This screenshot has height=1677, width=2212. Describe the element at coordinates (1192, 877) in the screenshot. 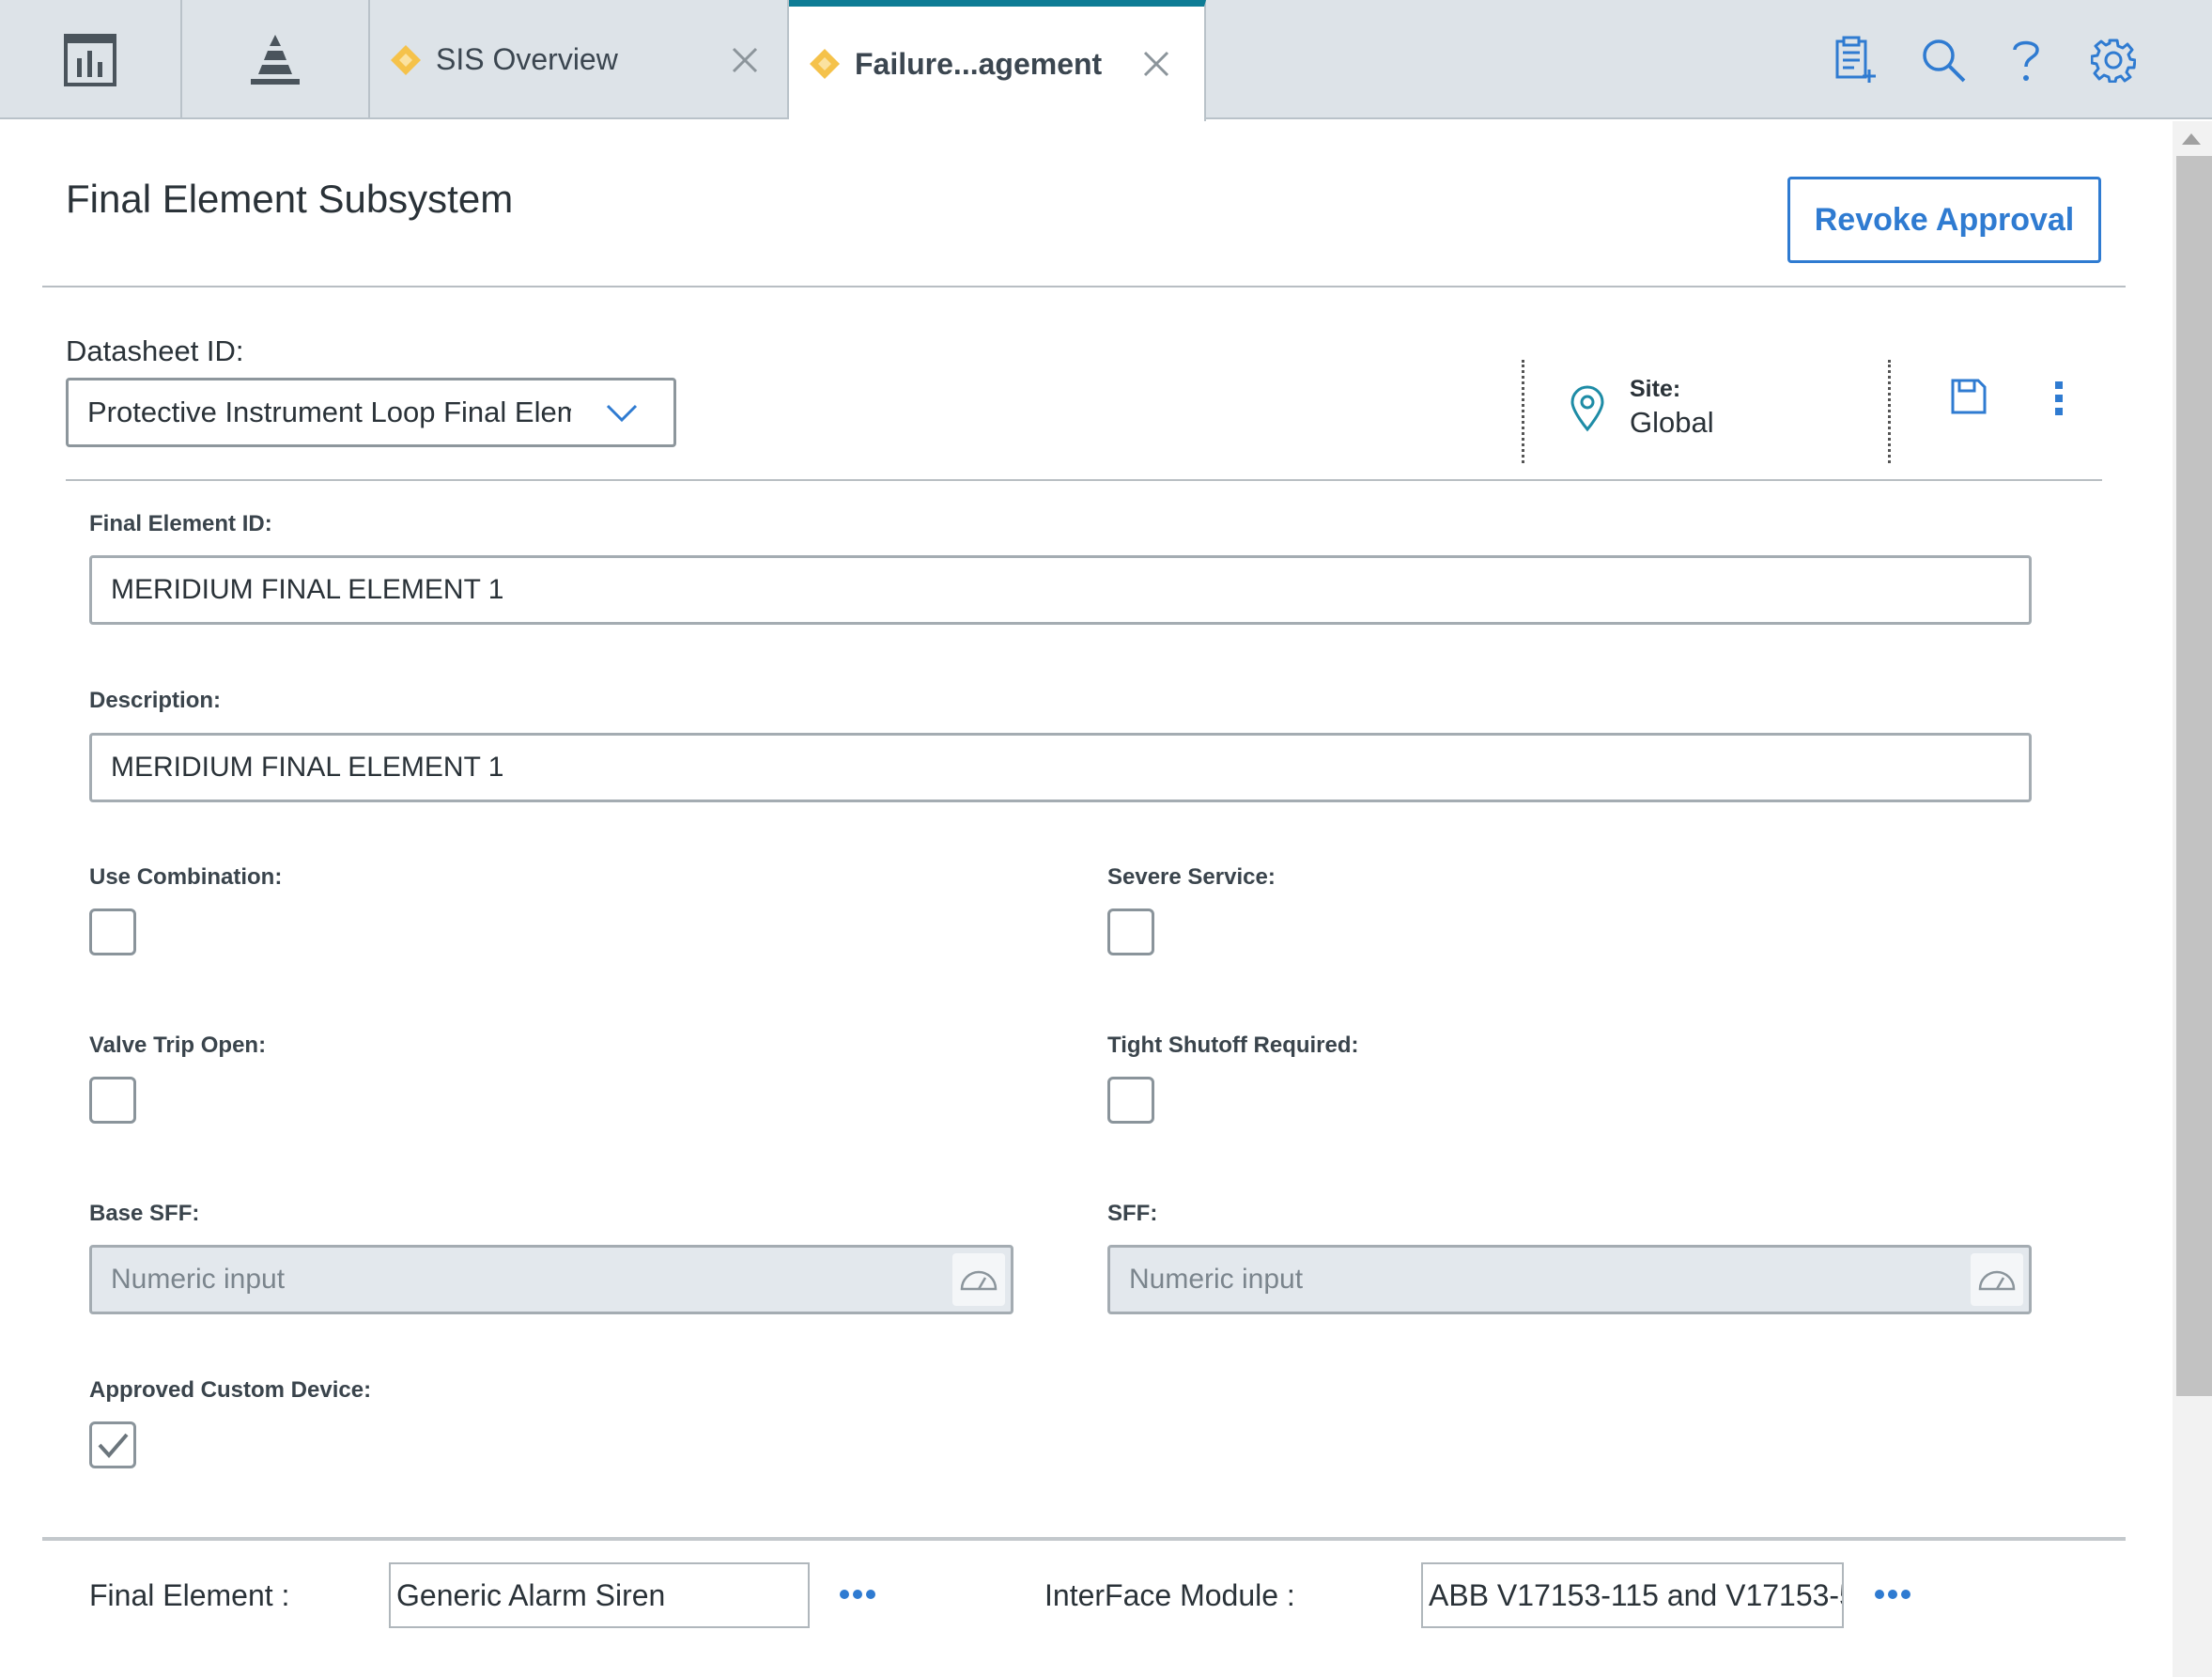

I see `severe-service-label: Severe Service:` at that location.